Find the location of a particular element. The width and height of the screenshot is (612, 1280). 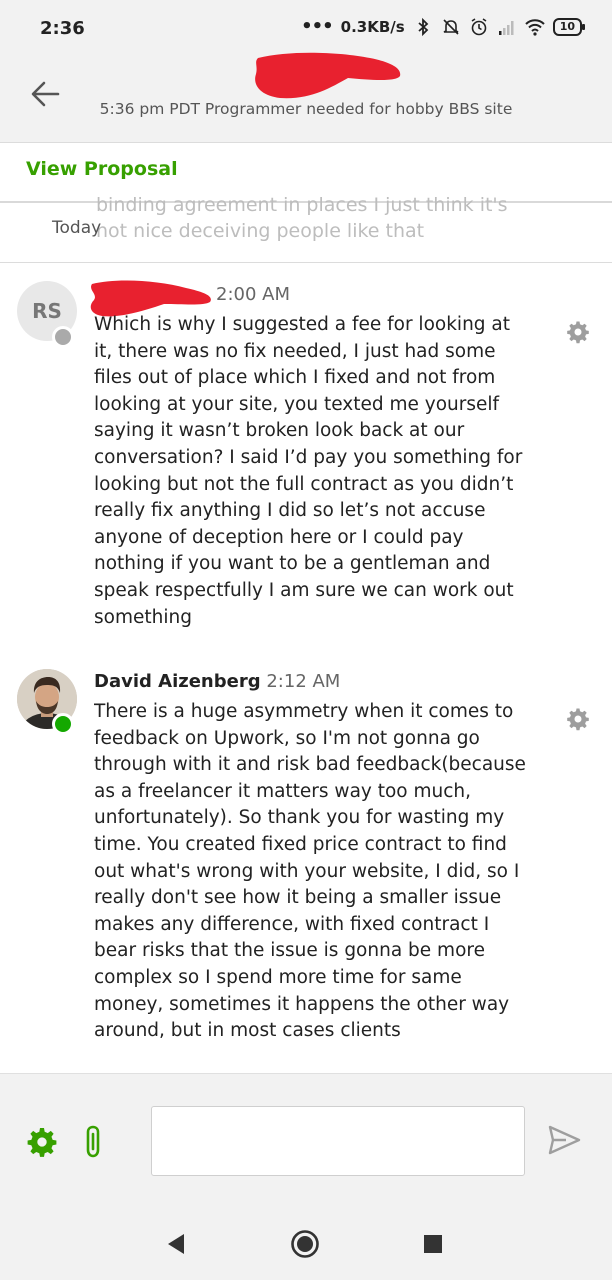

message-composer is located at coordinates (306, 1140).